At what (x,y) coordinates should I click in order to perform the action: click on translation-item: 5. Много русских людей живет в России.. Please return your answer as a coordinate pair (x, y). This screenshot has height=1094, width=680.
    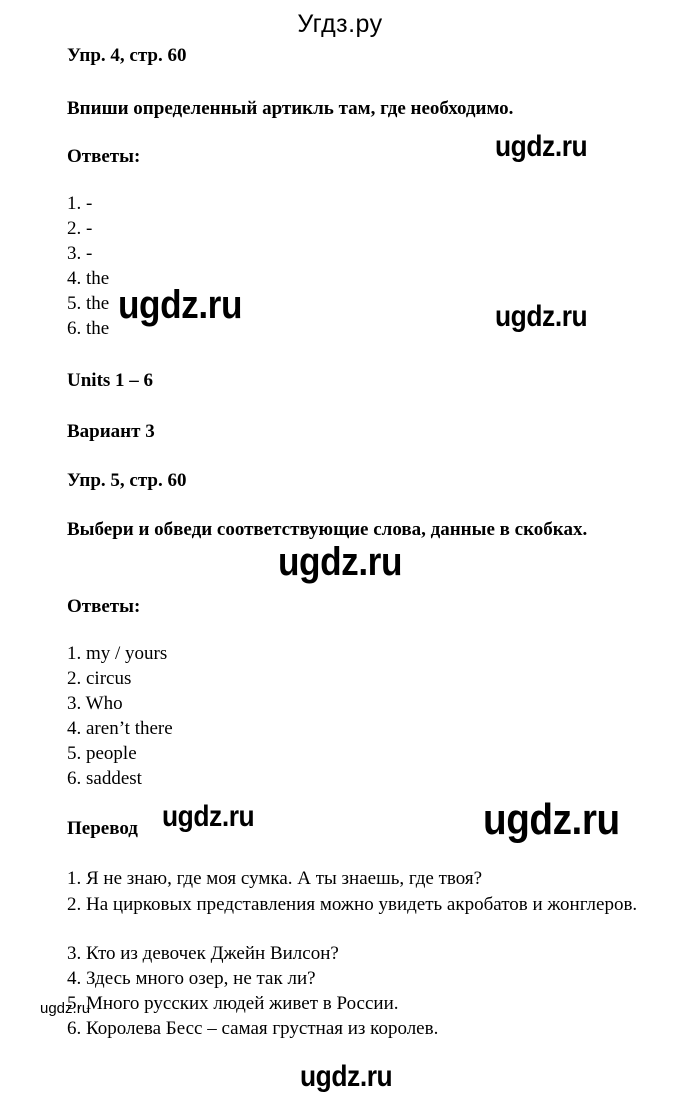
    Looking at the image, I should click on (233, 1003).